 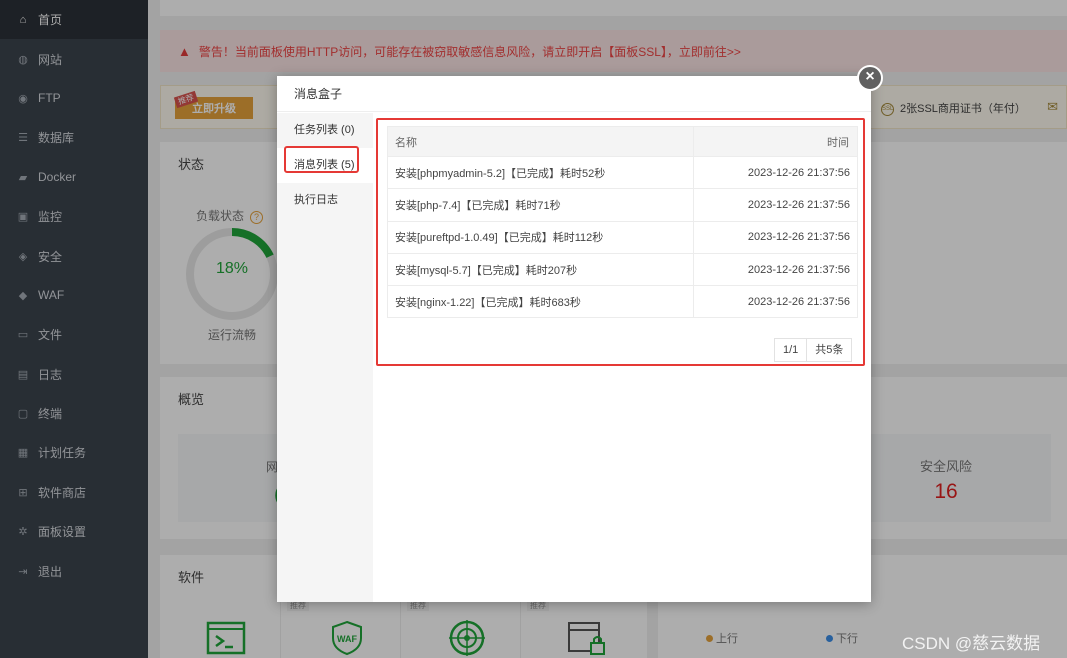 I want to click on close-icon: ×, so click(x=870, y=78).